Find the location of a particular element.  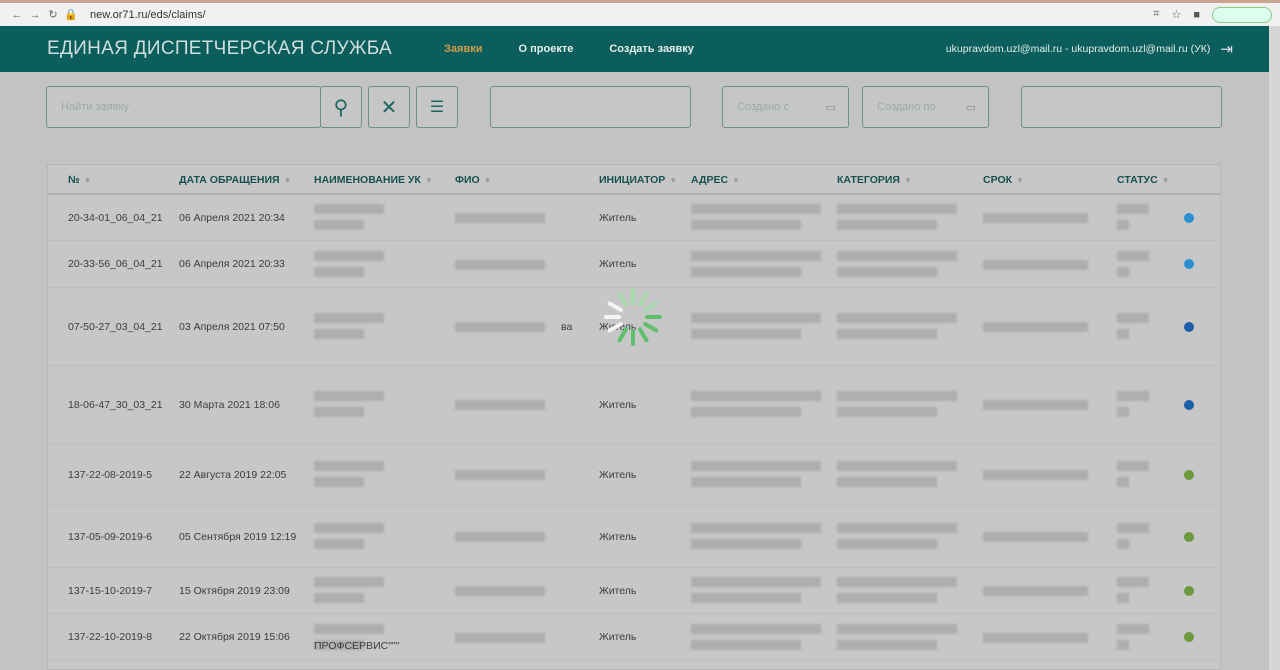

browser-toolbar: ← → ↻ 🔒 new.or71.ru/eds/claims/ ⌗ ☆ ■ is located at coordinates (640, 13).